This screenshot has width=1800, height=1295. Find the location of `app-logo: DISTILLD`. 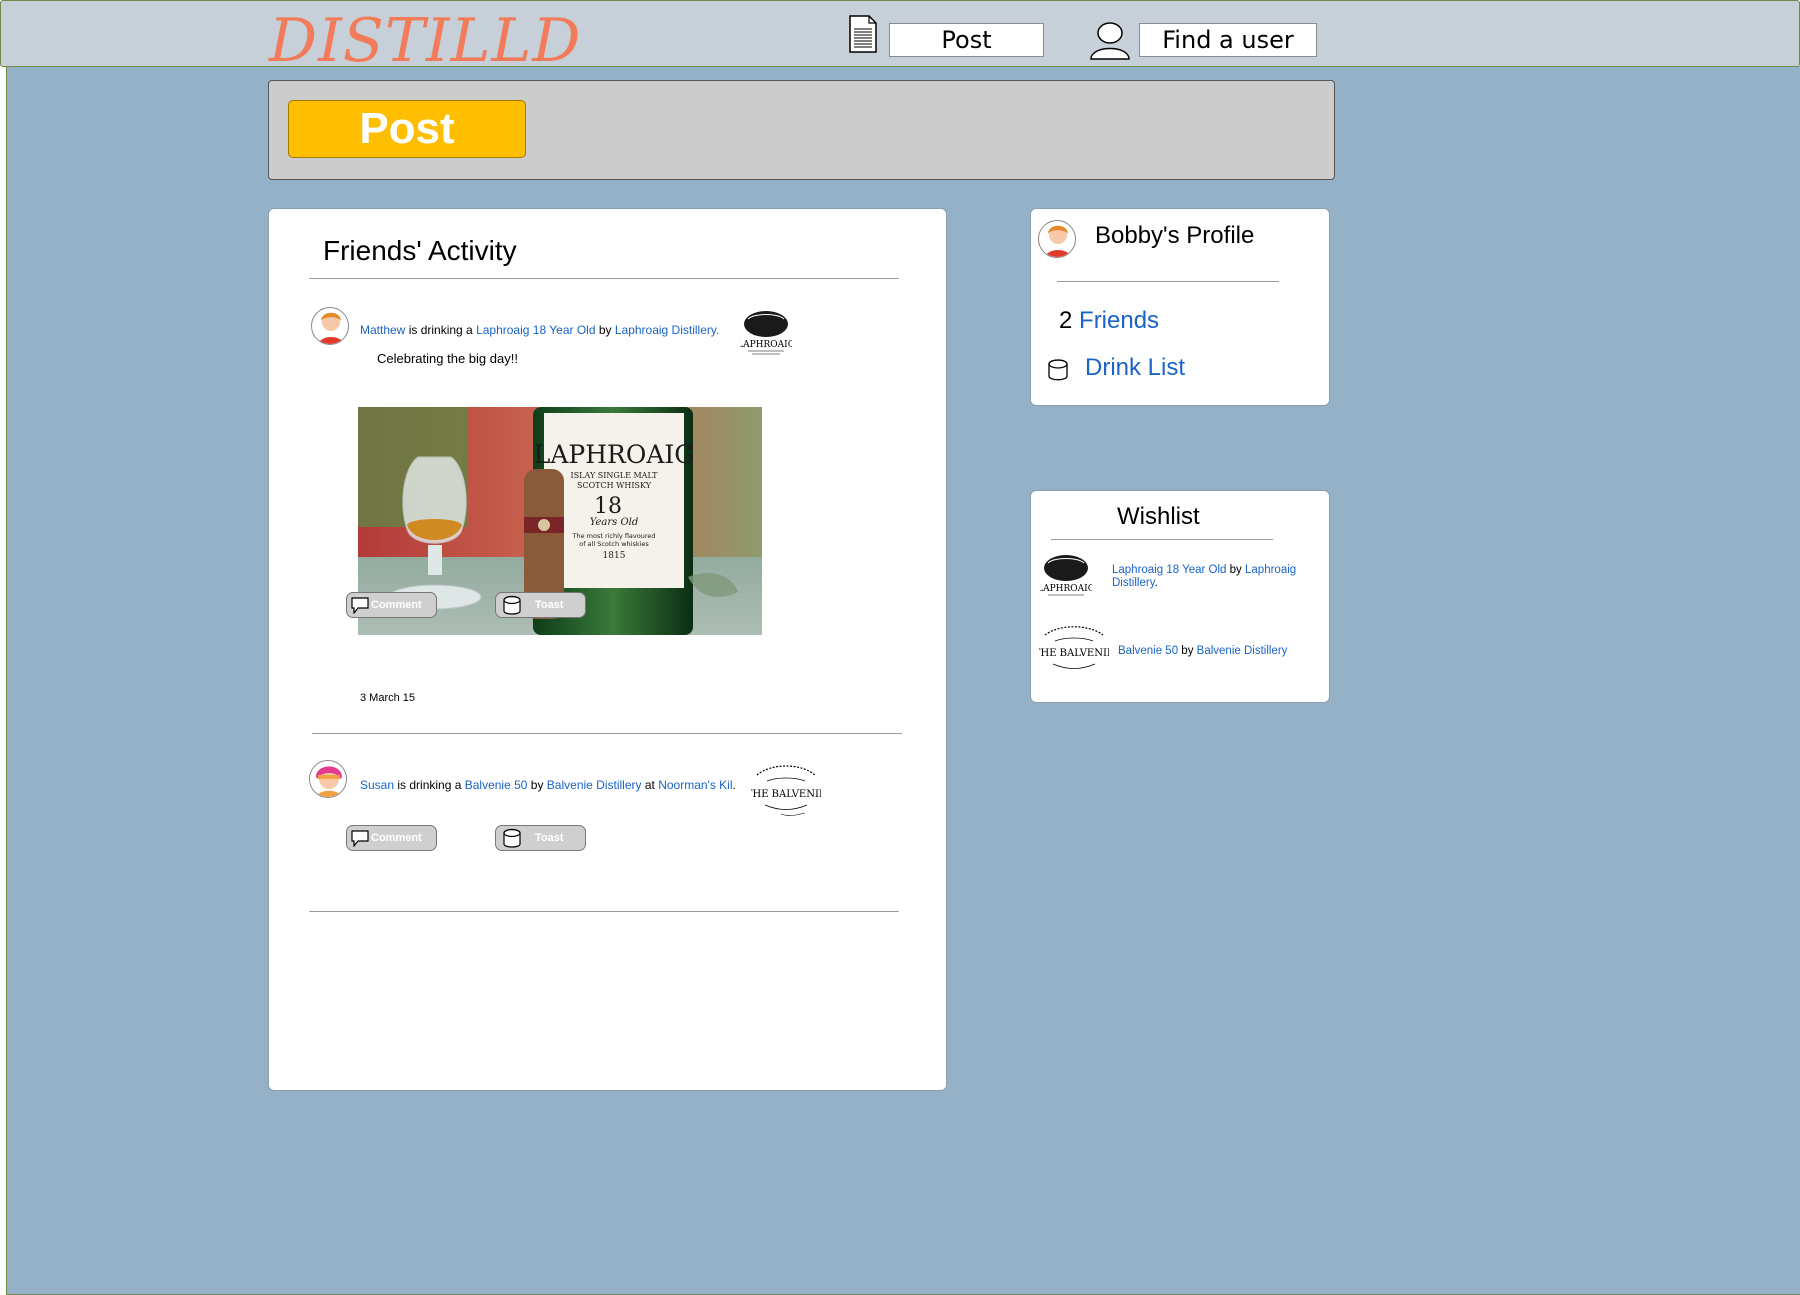

app-logo: DISTILLD is located at coordinates (425, 41).